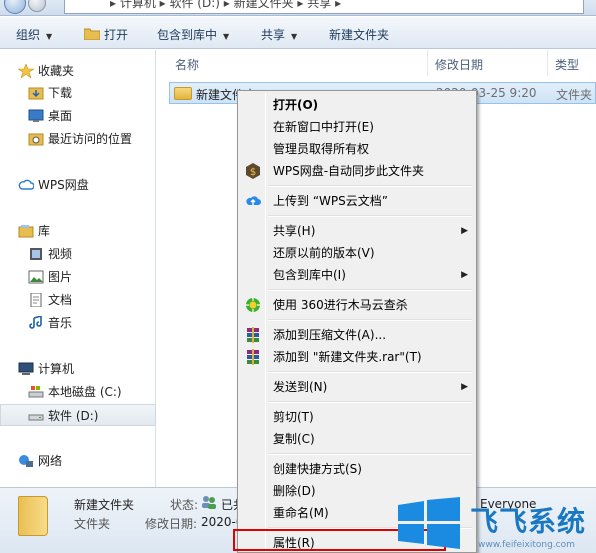 This screenshot has height=553, width=596. I want to click on new-folder-button: 新建文件夹, so click(359, 34).